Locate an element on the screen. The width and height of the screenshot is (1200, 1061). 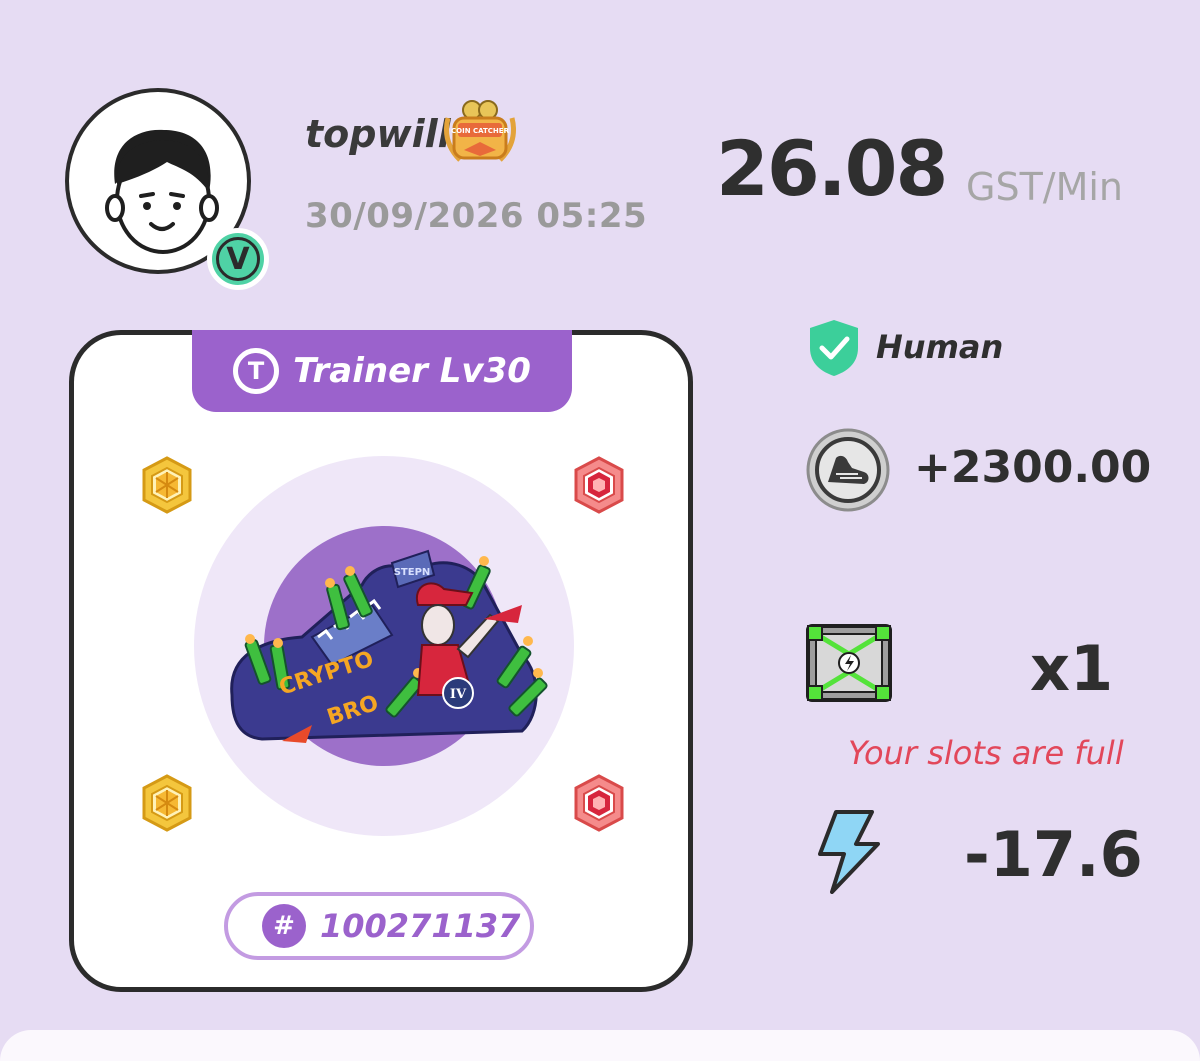
energy-value: -17.6 is located at coordinates (1053, 854).